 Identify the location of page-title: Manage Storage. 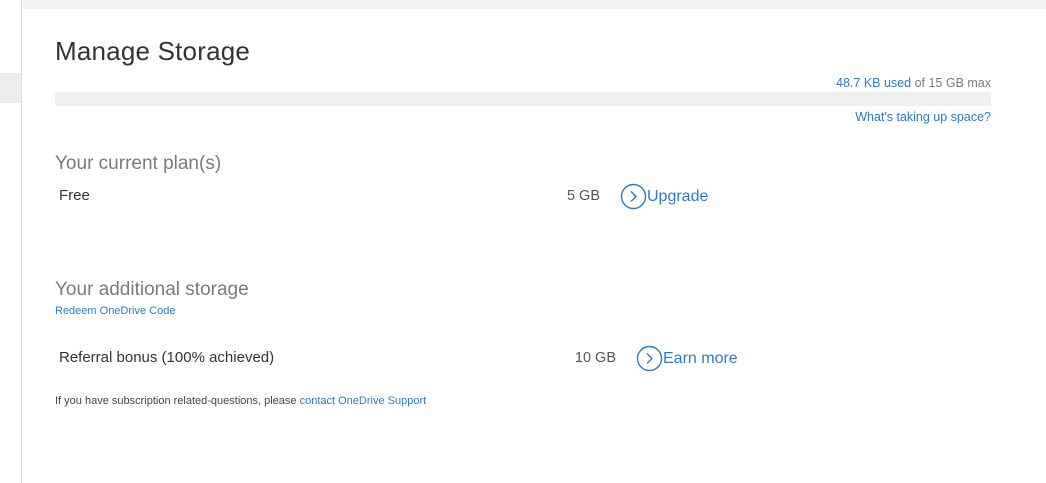
(153, 51).